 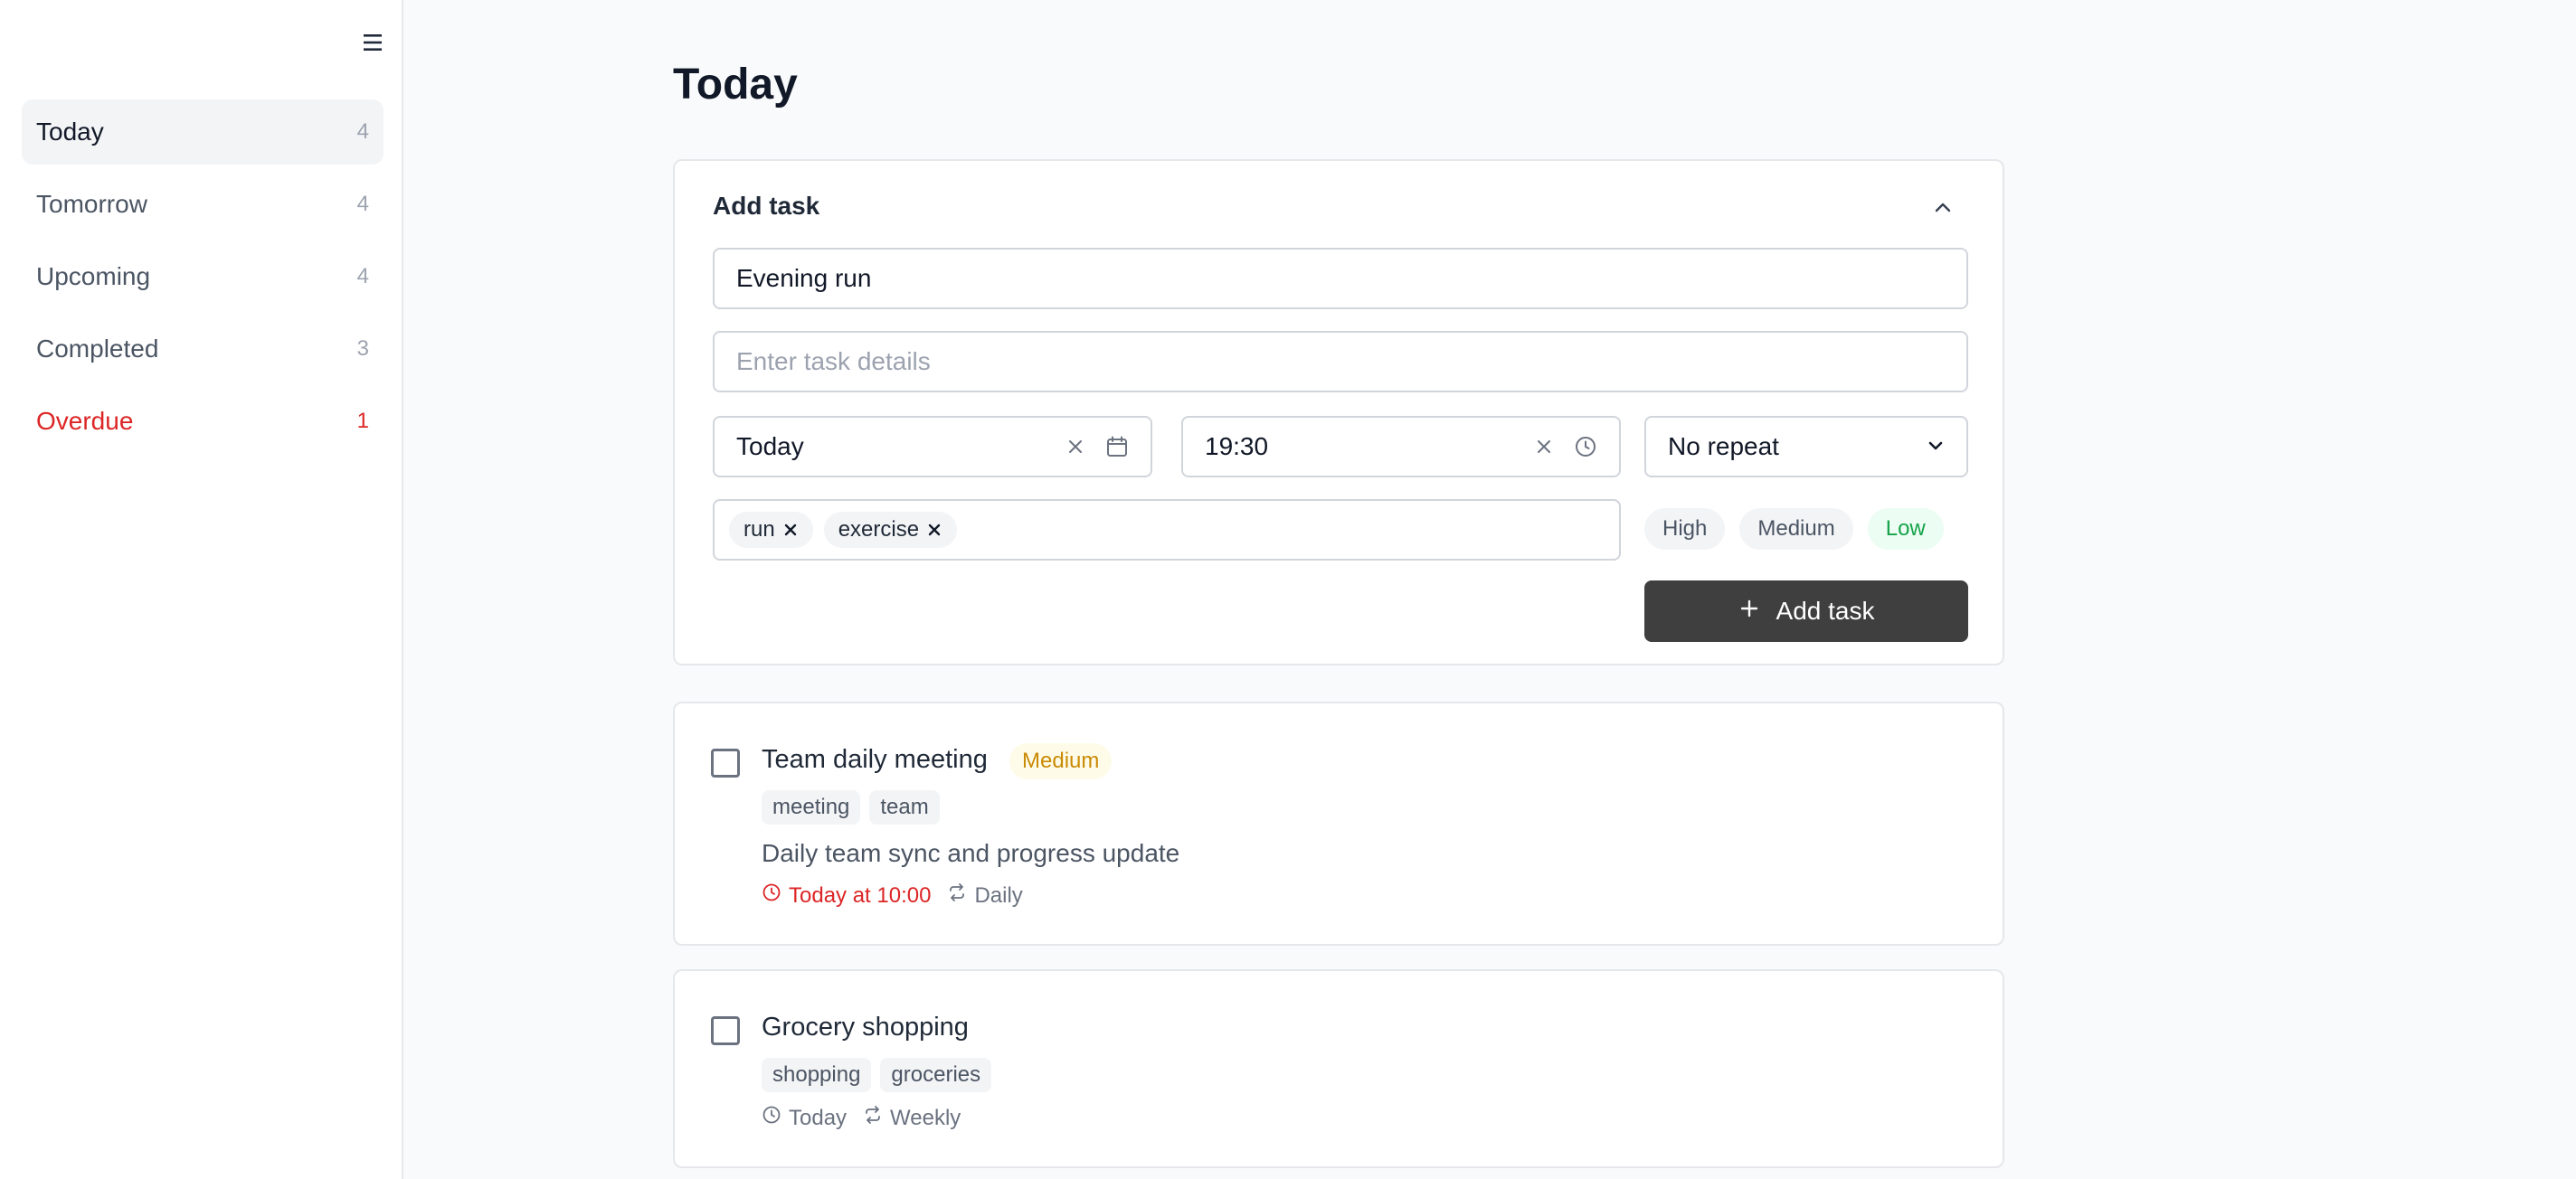 I want to click on priority-high-button: High, so click(x=1685, y=529).